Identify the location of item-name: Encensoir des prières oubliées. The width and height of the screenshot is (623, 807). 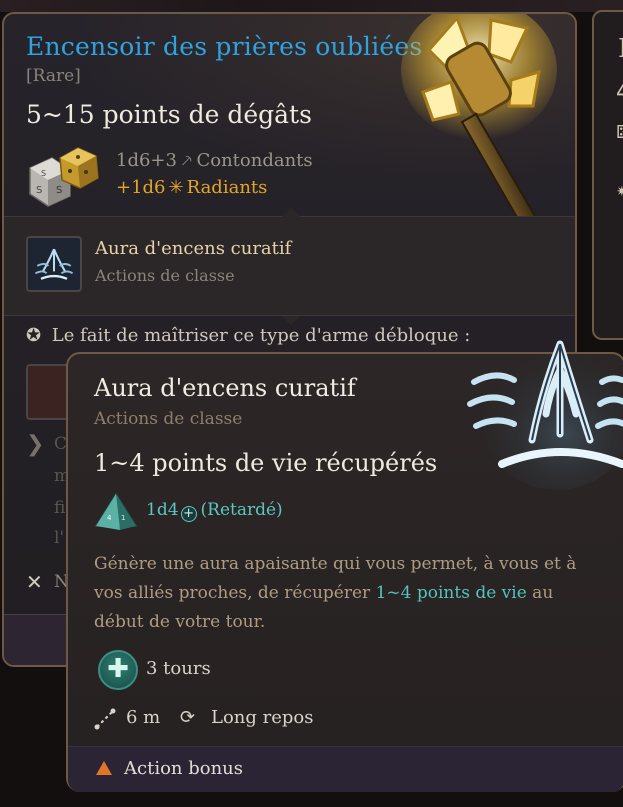
(224, 46).